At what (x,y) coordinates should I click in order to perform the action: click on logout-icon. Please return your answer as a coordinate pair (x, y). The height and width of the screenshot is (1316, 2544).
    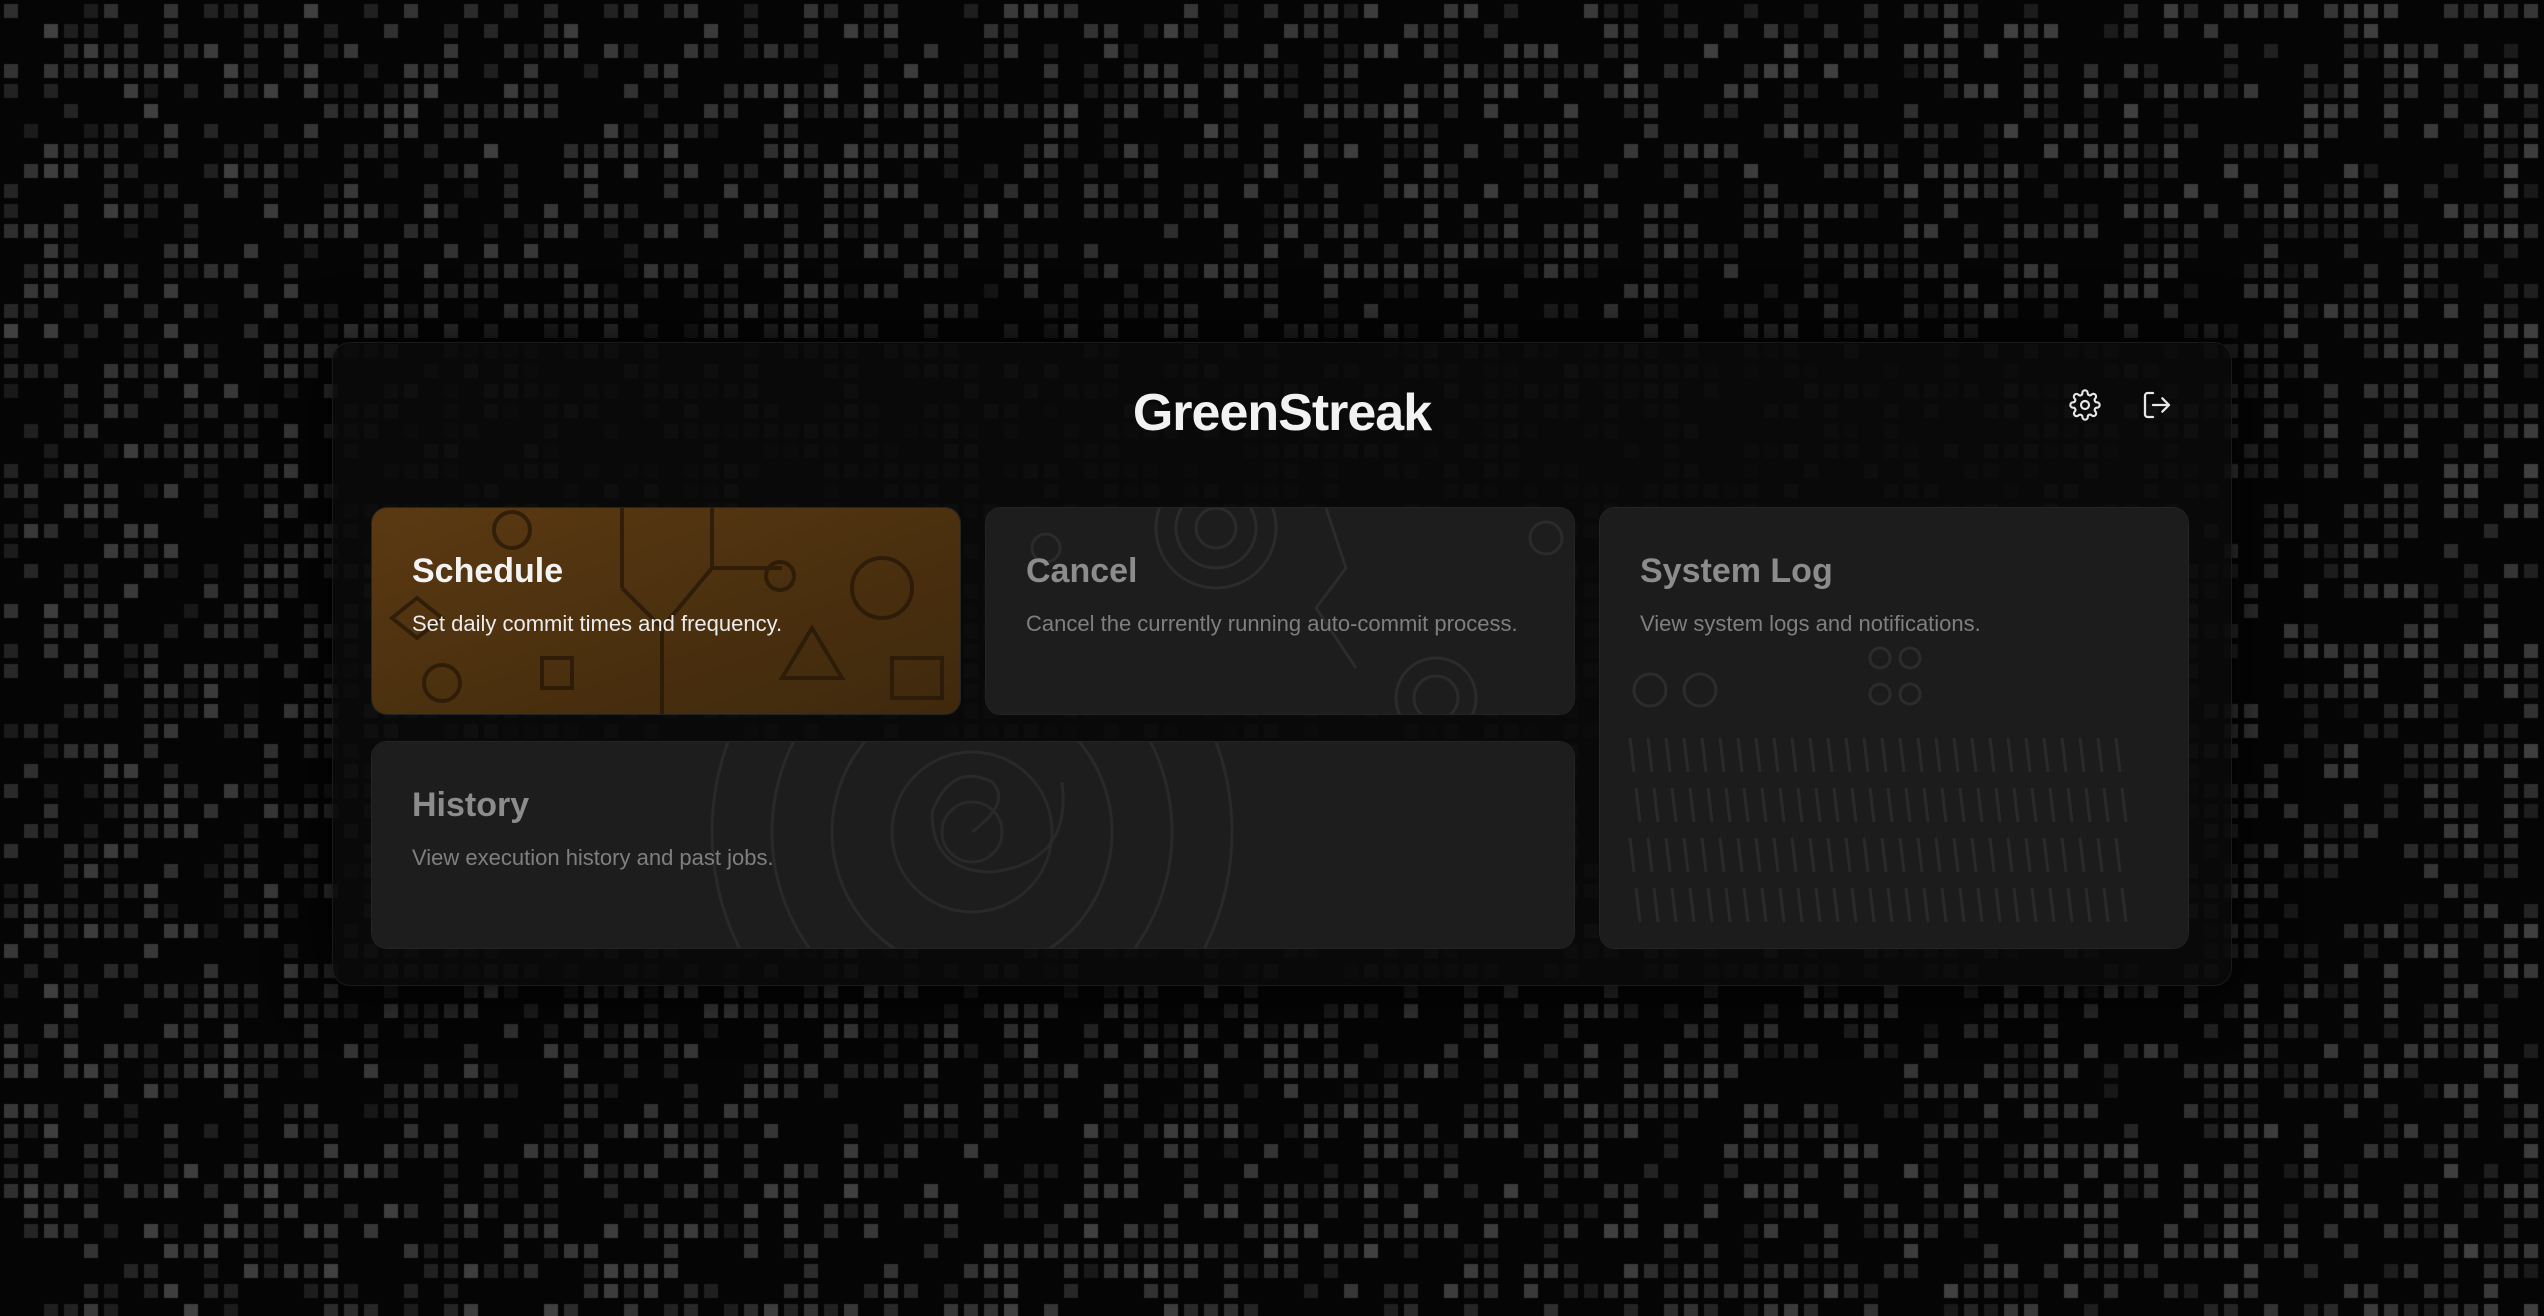
    Looking at the image, I should click on (2157, 405).